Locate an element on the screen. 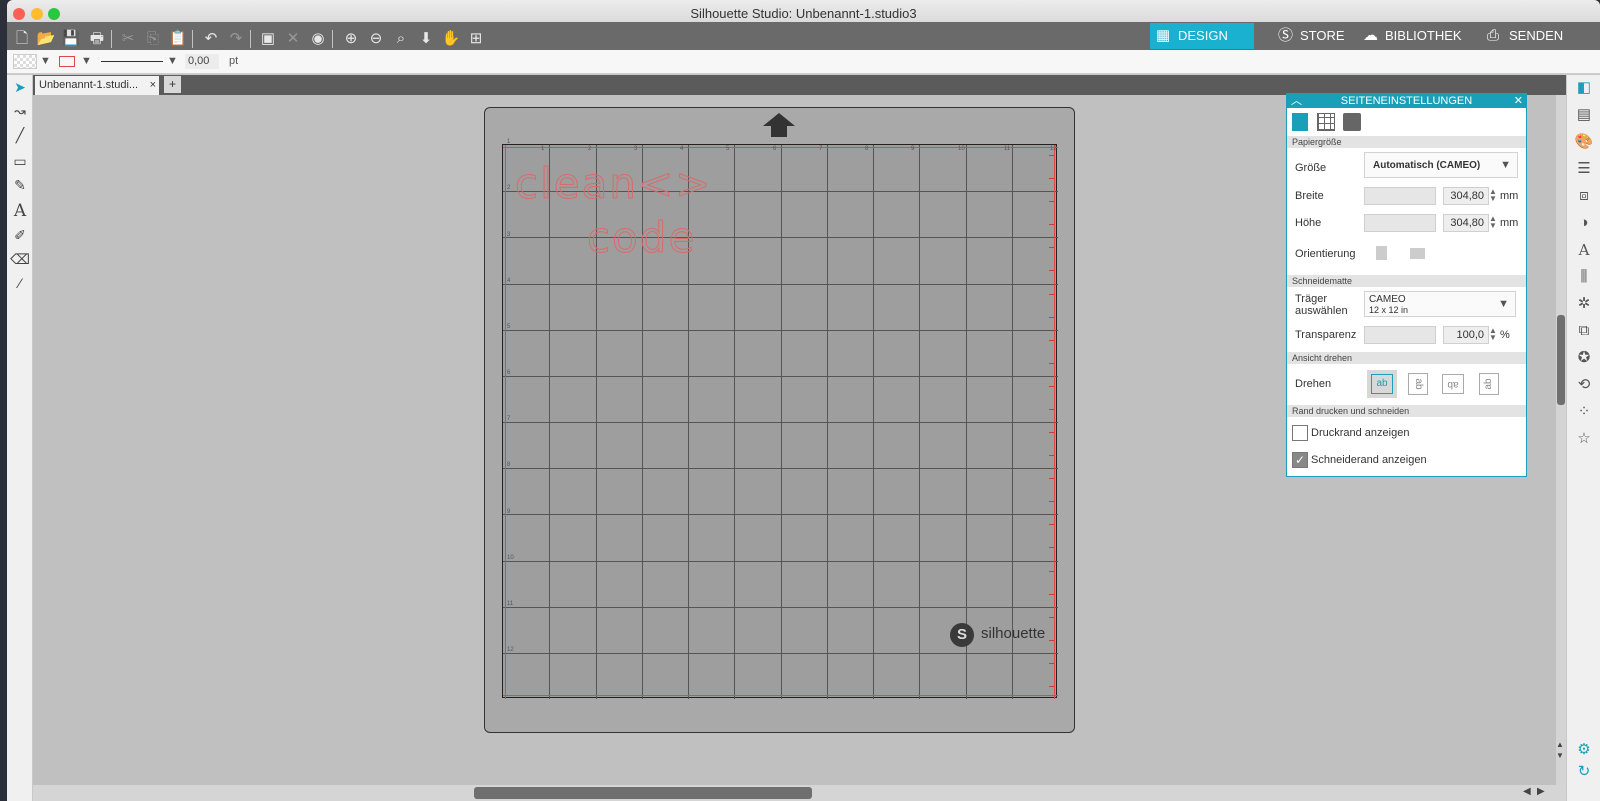 This screenshot has width=1600, height=801. zoom-in-icon: ⊕ is located at coordinates (351, 39).